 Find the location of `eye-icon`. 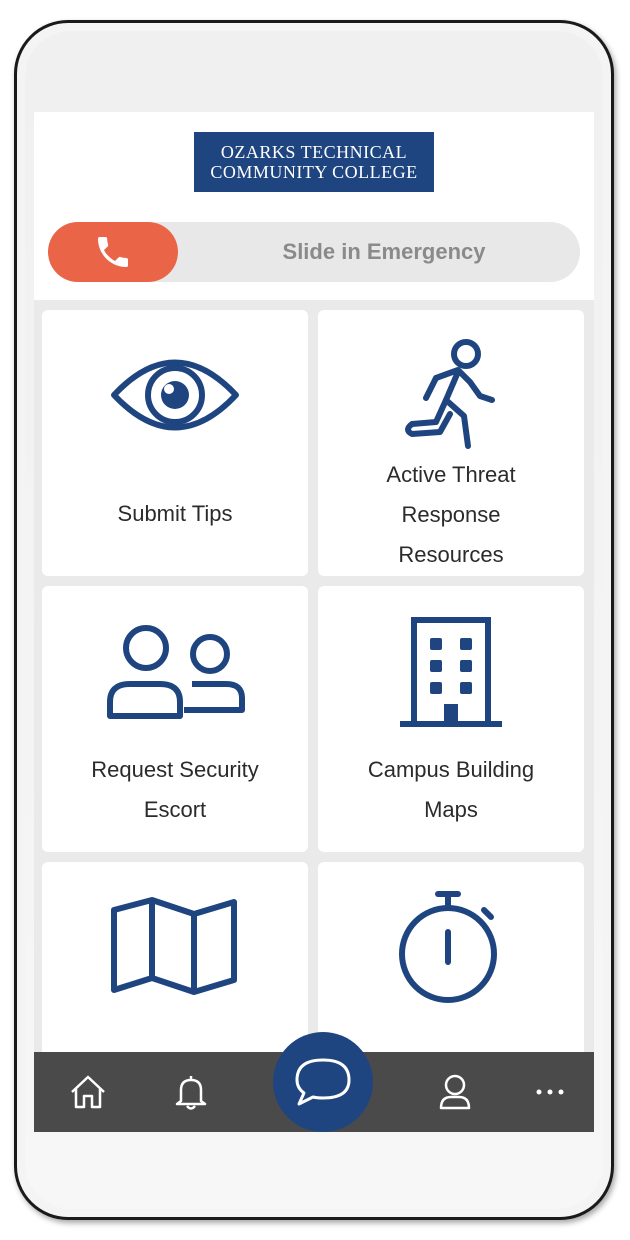

eye-icon is located at coordinates (175, 395).